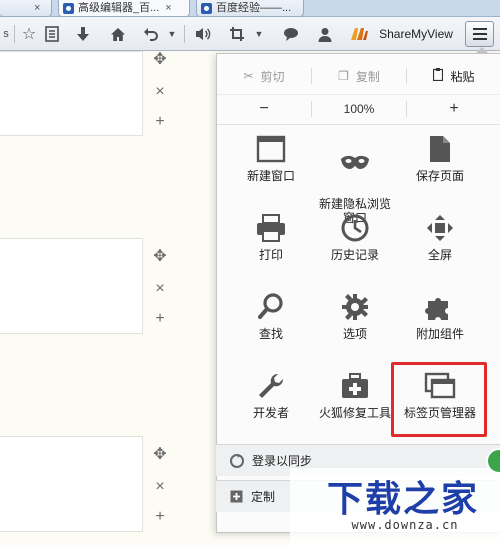  What do you see at coordinates (355, 180) in the screenshot?
I see `menu-item-private-window: 新建隐私浏览 窗口` at bounding box center [355, 180].